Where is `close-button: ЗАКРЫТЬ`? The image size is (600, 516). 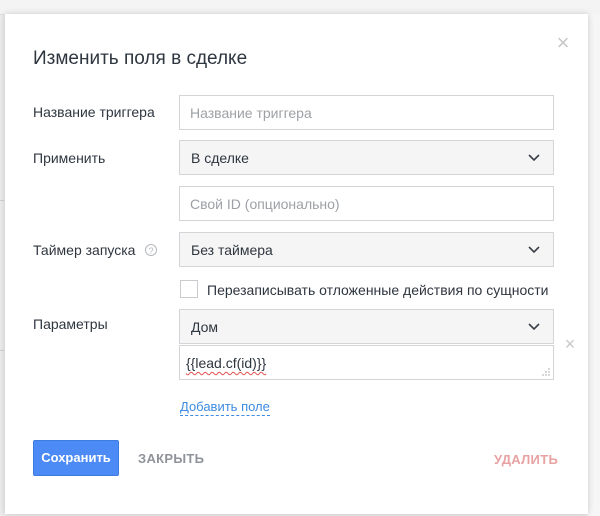
close-button: ЗАКРЫТЬ is located at coordinates (171, 458).